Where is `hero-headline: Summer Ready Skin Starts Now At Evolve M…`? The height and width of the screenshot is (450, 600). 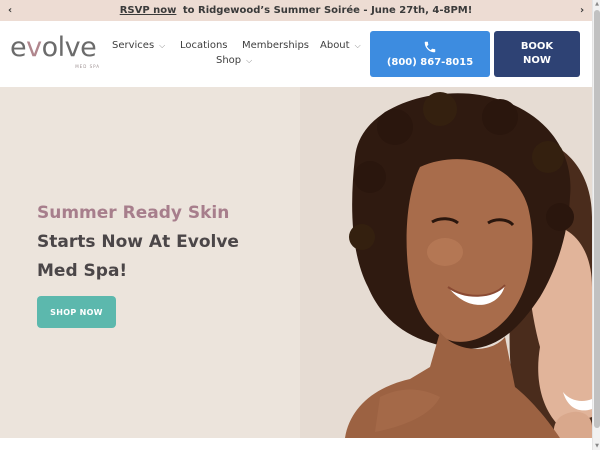
hero-headline: Summer Ready Skin Starts Now At Evolve M… is located at coordinates (162, 242).